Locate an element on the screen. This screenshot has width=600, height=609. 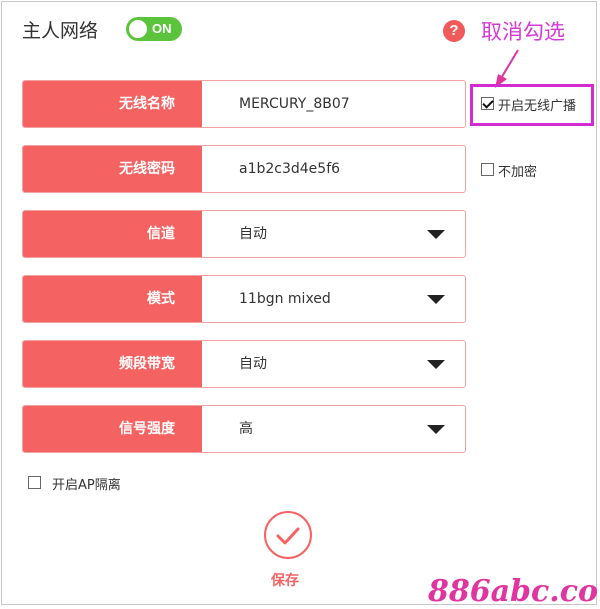
ap-isolation-label: 开启AP隔离 is located at coordinates (86, 485).